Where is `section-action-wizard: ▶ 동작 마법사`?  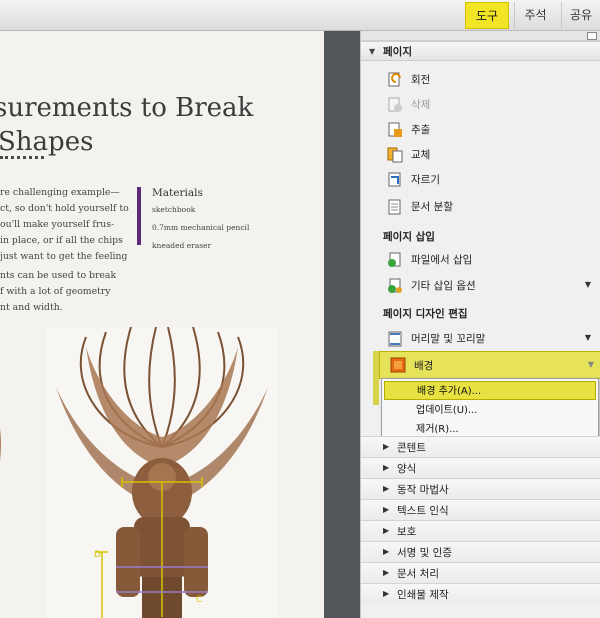 section-action-wizard: ▶ 동작 마법사 is located at coordinates (480, 488).